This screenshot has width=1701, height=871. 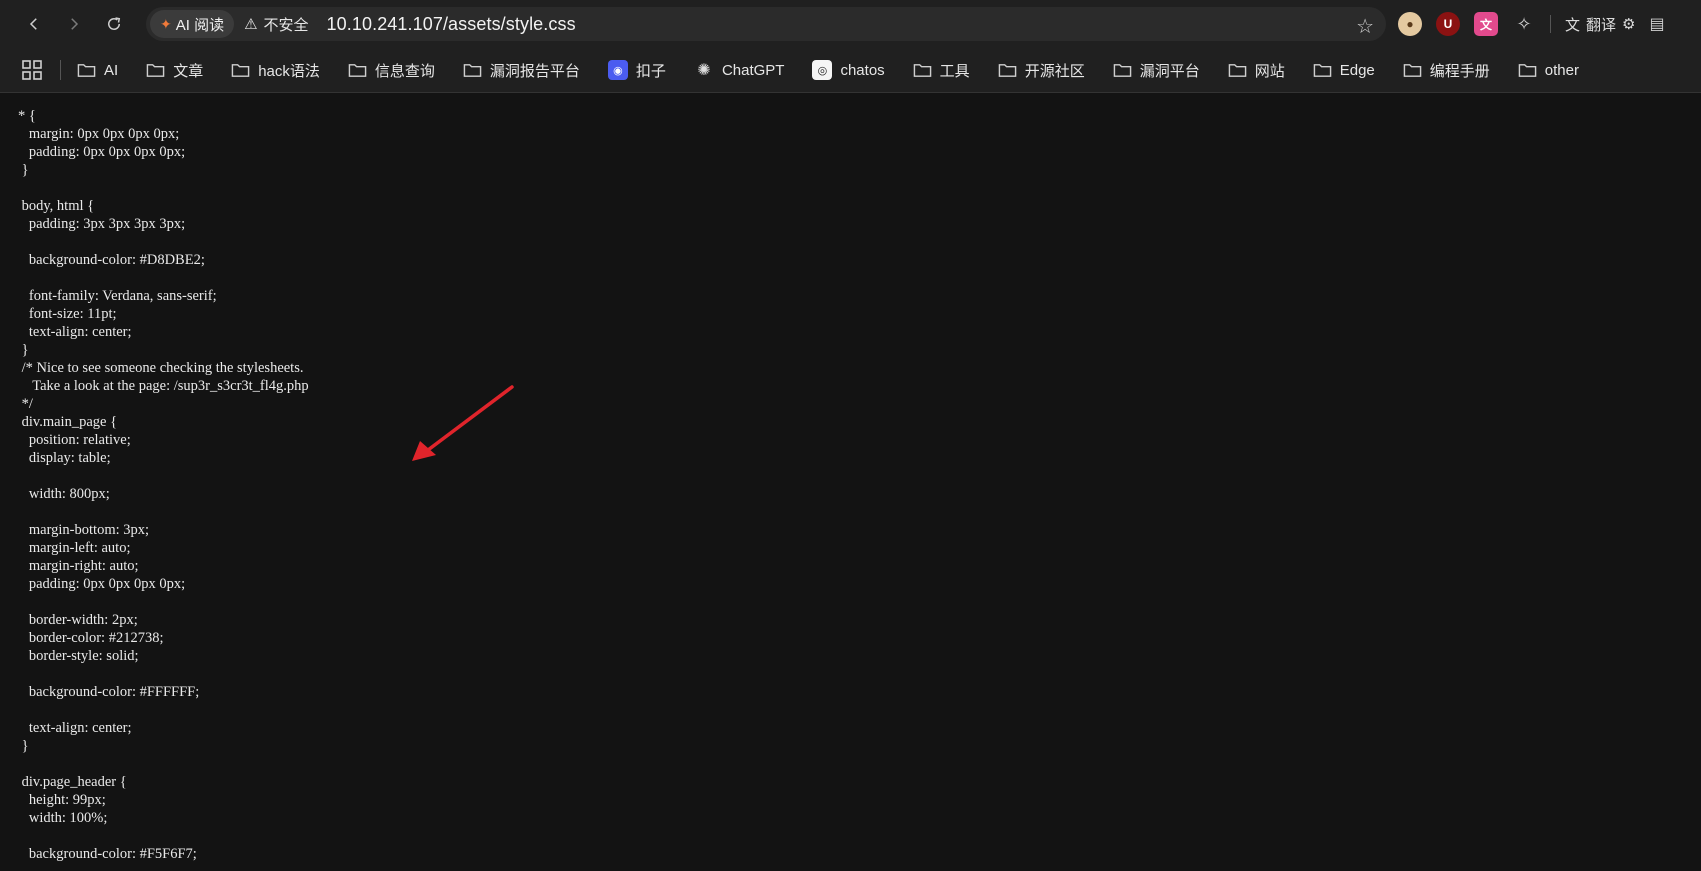 I want to click on bookmark-item: other, so click(x=1548, y=70).